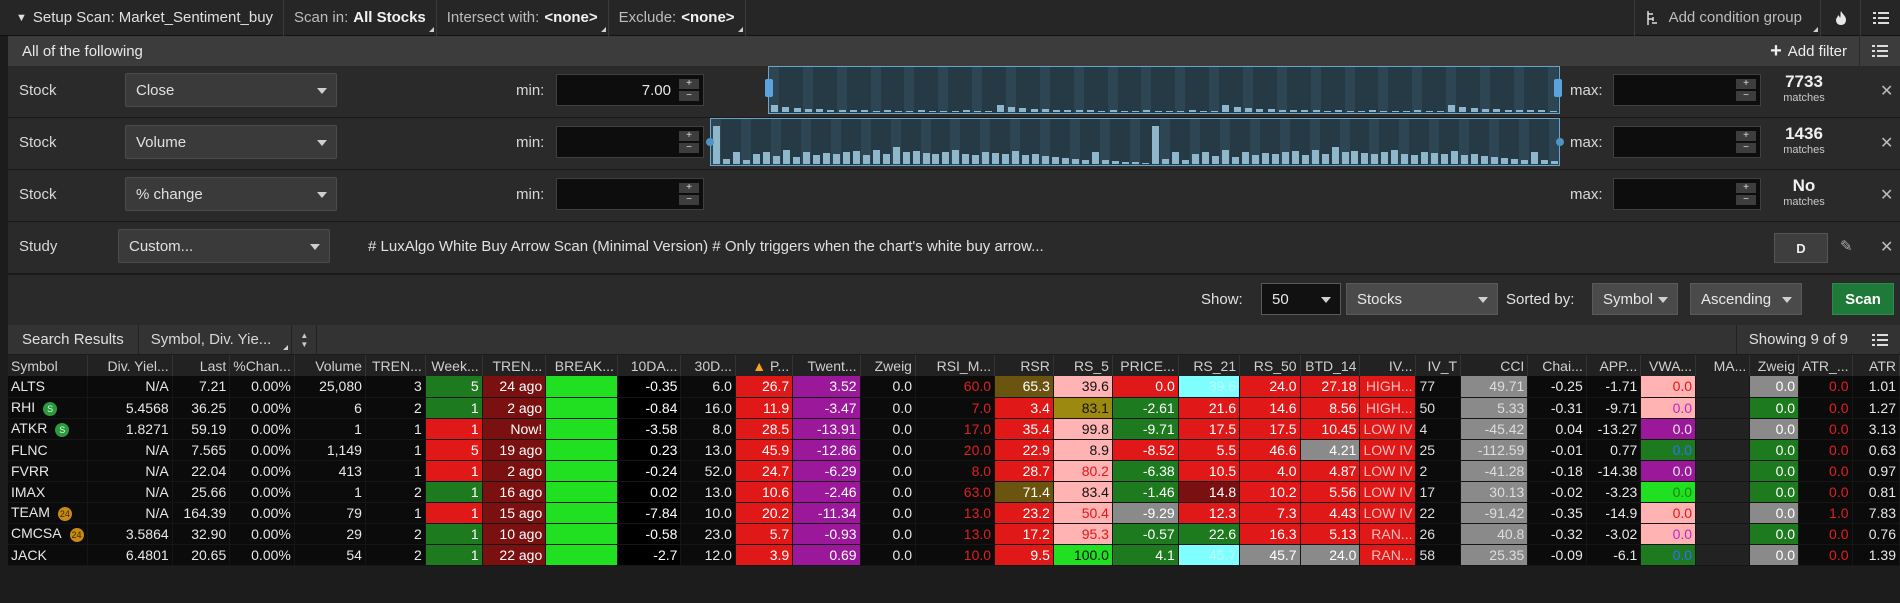 This screenshot has width=1900, height=603. I want to click on filter-field-dropdown: Volume, so click(231, 142).